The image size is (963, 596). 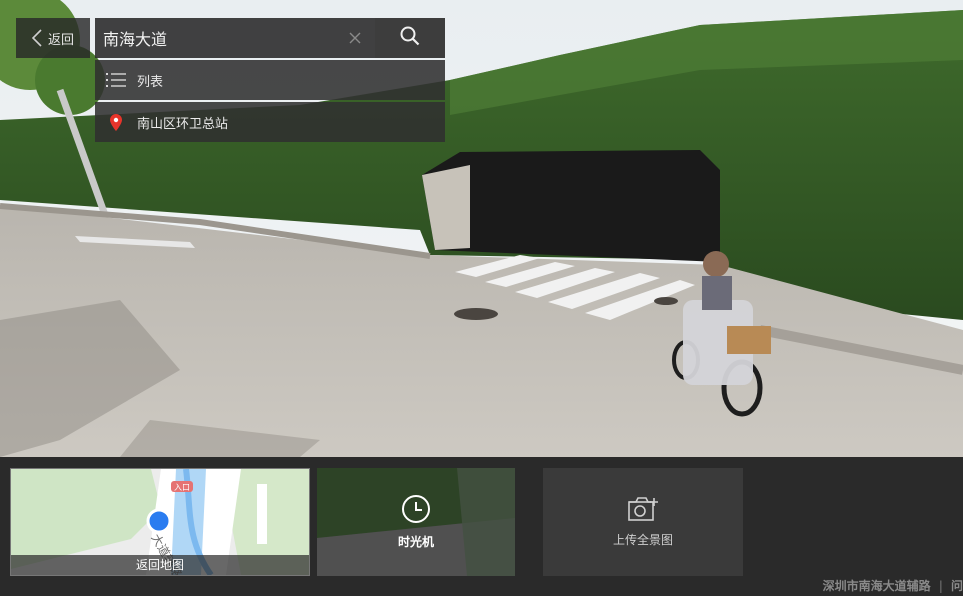 I want to click on location-pin-icon, so click(x=116, y=122).